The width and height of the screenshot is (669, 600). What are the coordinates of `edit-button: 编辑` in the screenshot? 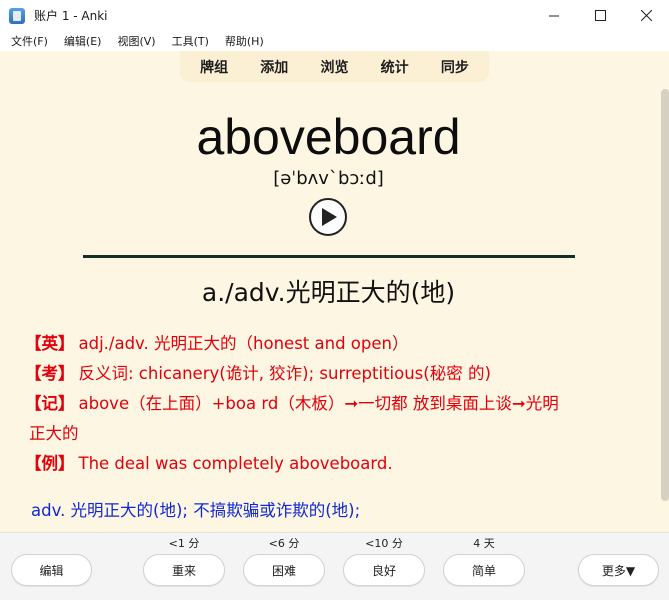 It's located at (51, 570).